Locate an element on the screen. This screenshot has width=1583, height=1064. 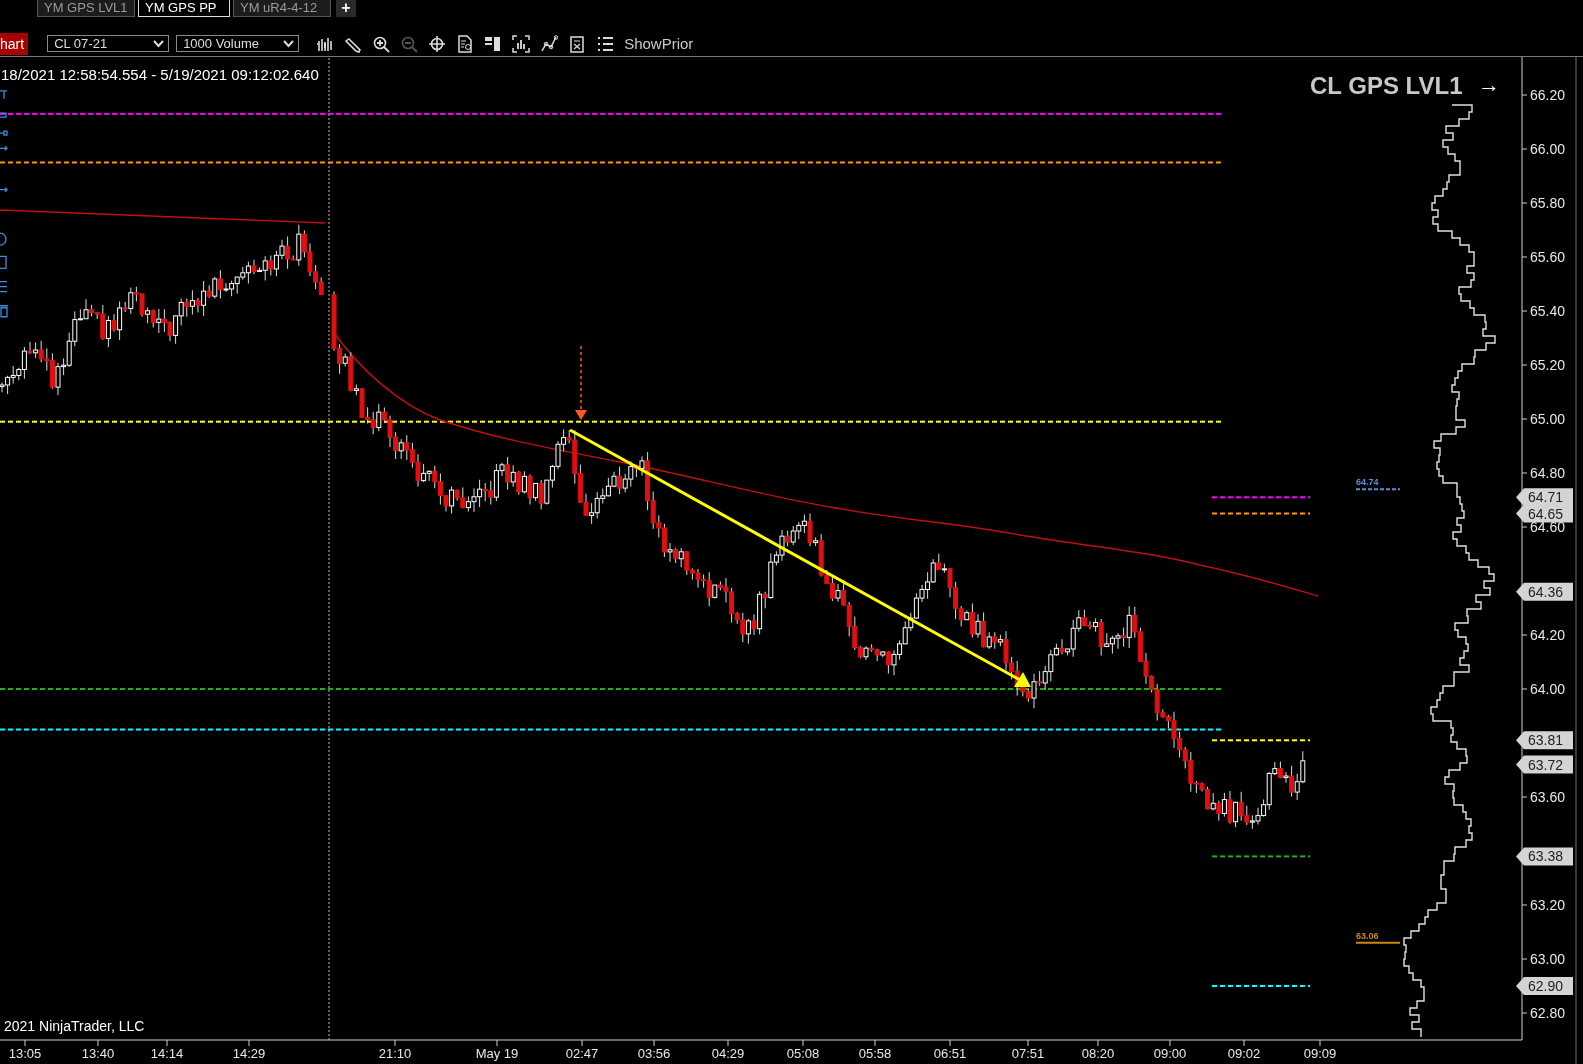
time-label: 04:29 is located at coordinates (728, 1053).